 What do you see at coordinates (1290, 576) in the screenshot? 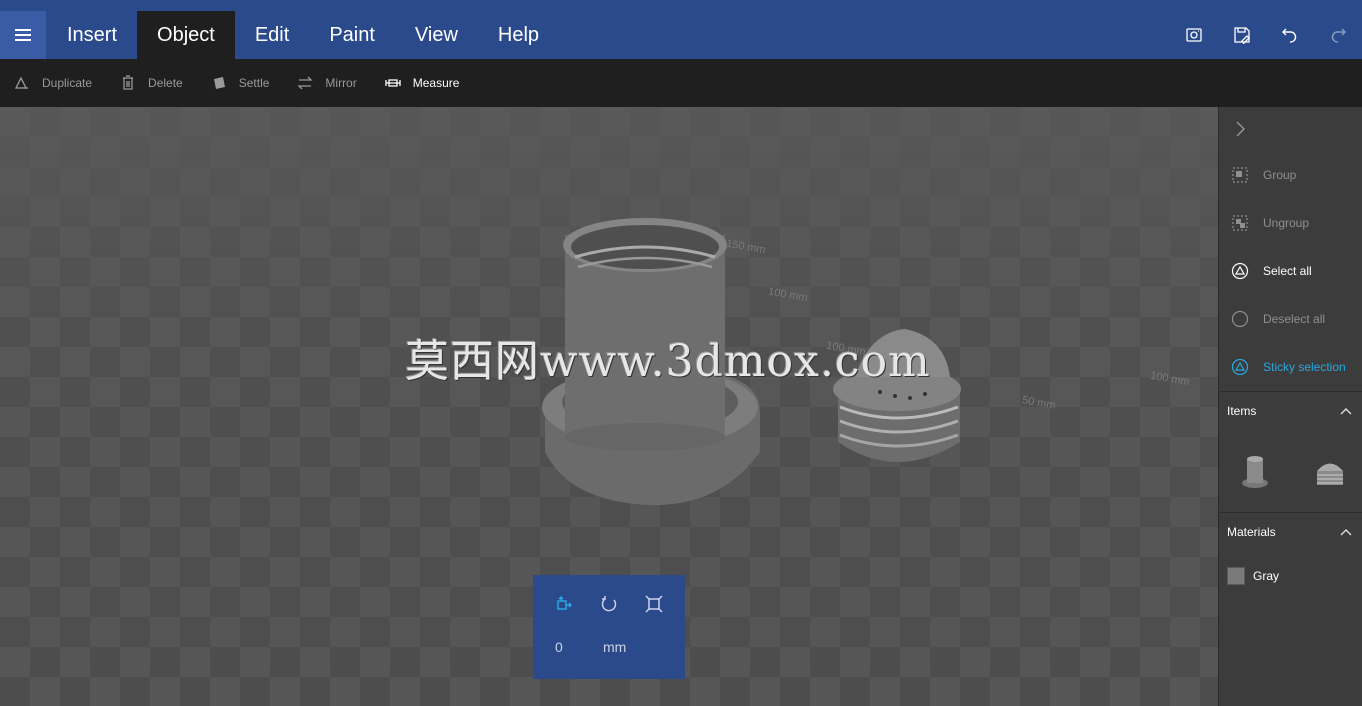
I see `material-item-gray: Gray` at bounding box center [1290, 576].